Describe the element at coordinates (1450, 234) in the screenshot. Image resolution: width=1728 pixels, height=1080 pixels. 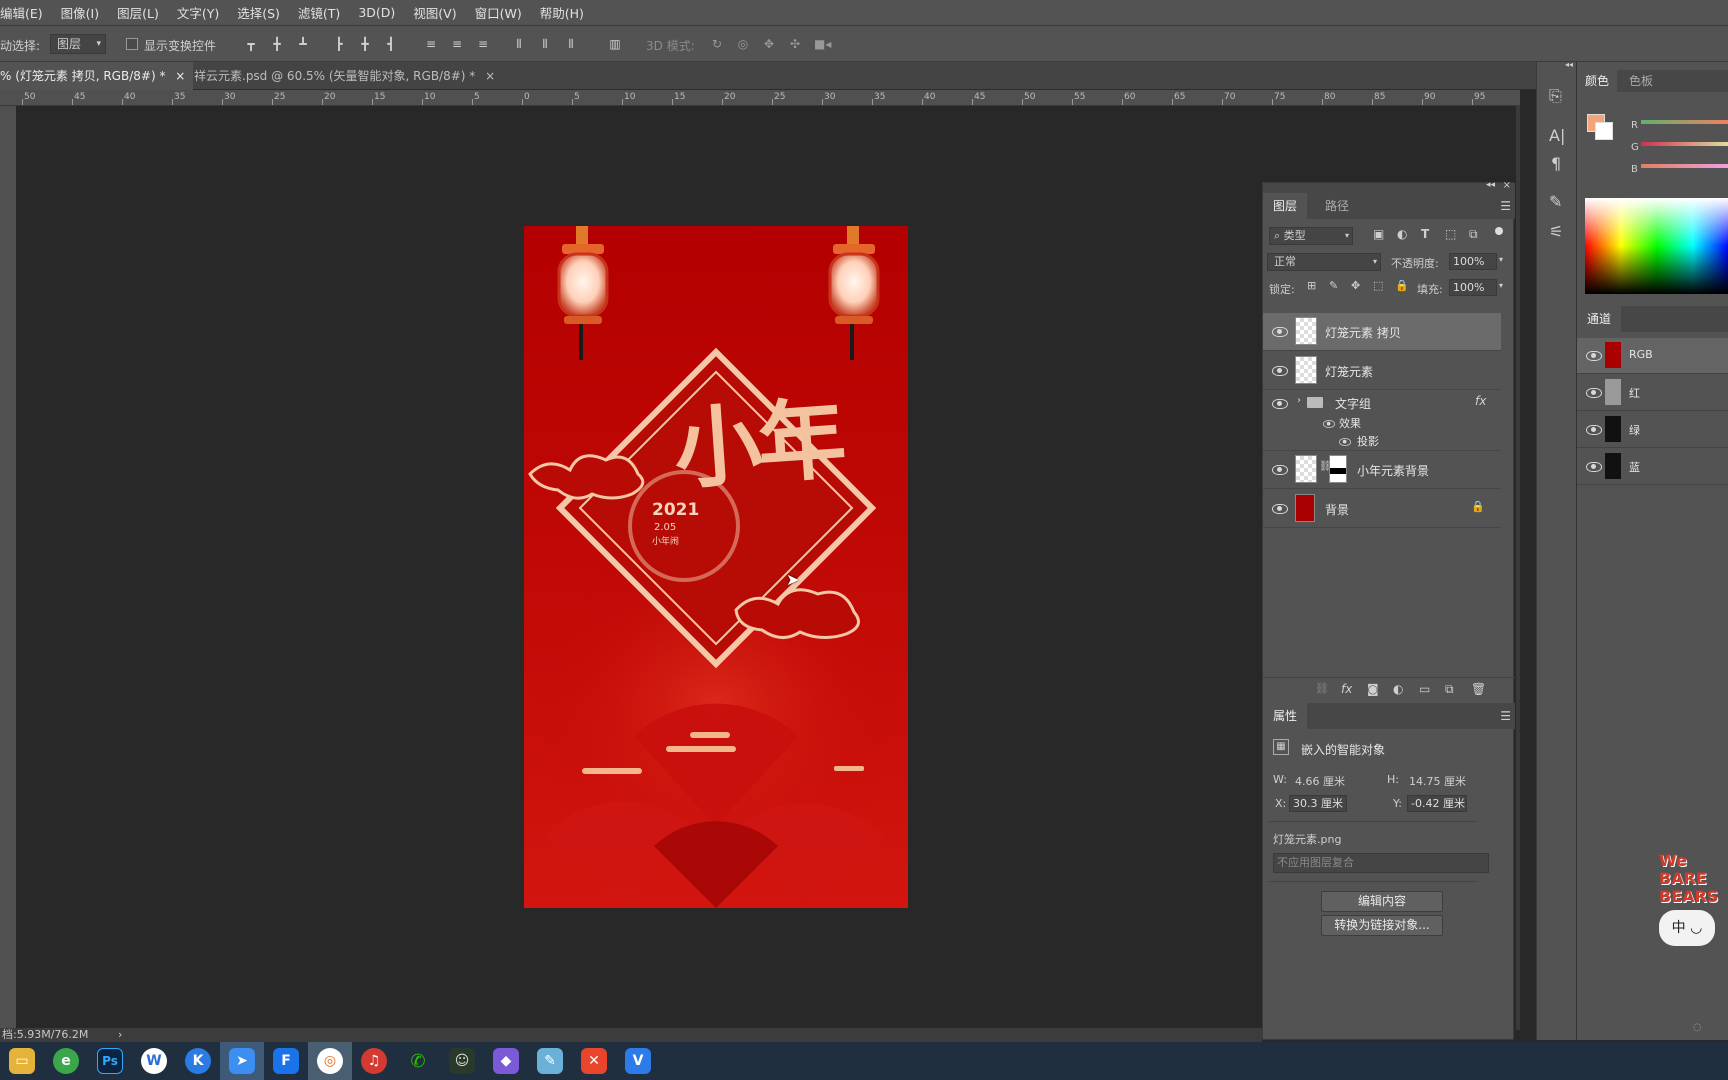
I see `filter-shape-icon: ⬚` at that location.